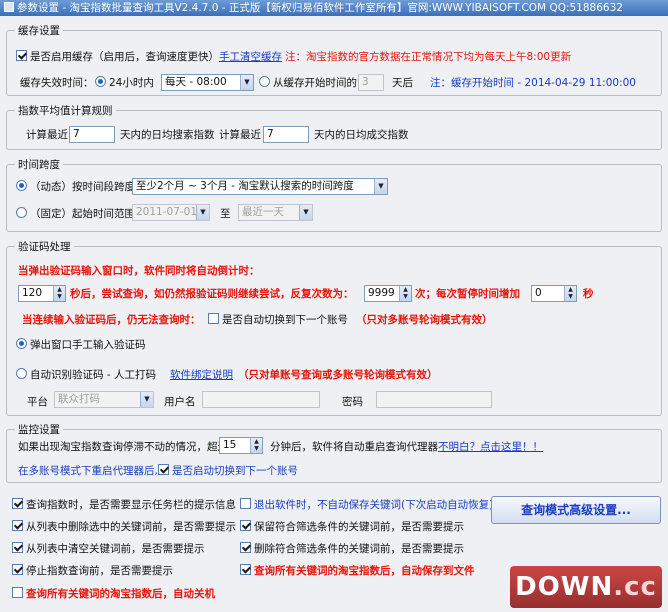 The image size is (668, 612). Describe the element at coordinates (39, 30) in the screenshot. I see `cache-legend: 缓存设置` at that location.